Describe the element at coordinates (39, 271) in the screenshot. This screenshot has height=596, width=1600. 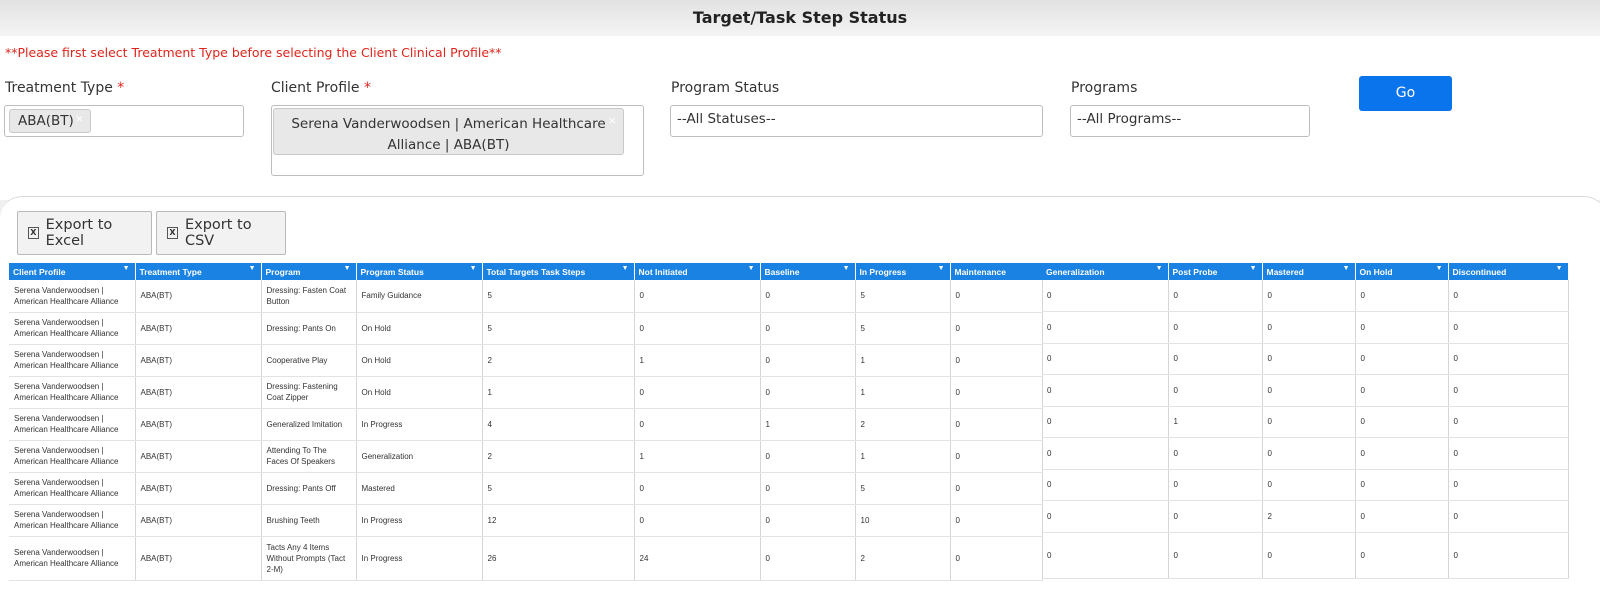
I see `column-header-label: Client Profile` at that location.